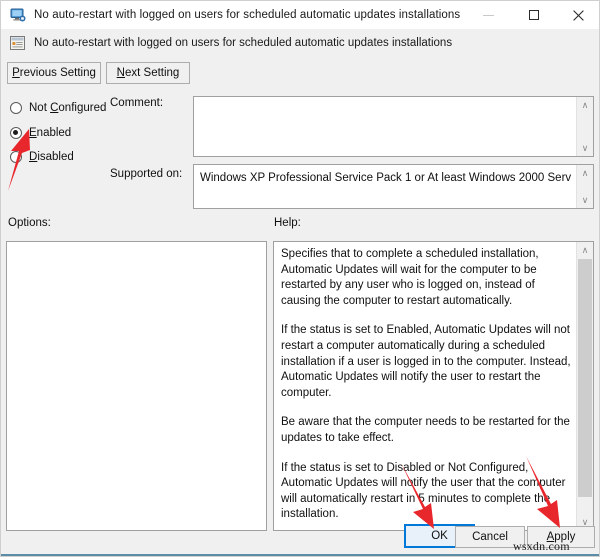 The width and height of the screenshot is (600, 557). Describe the element at coordinates (585, 105) in the screenshot. I see `comment-scroll-up-icon: ∧` at that location.